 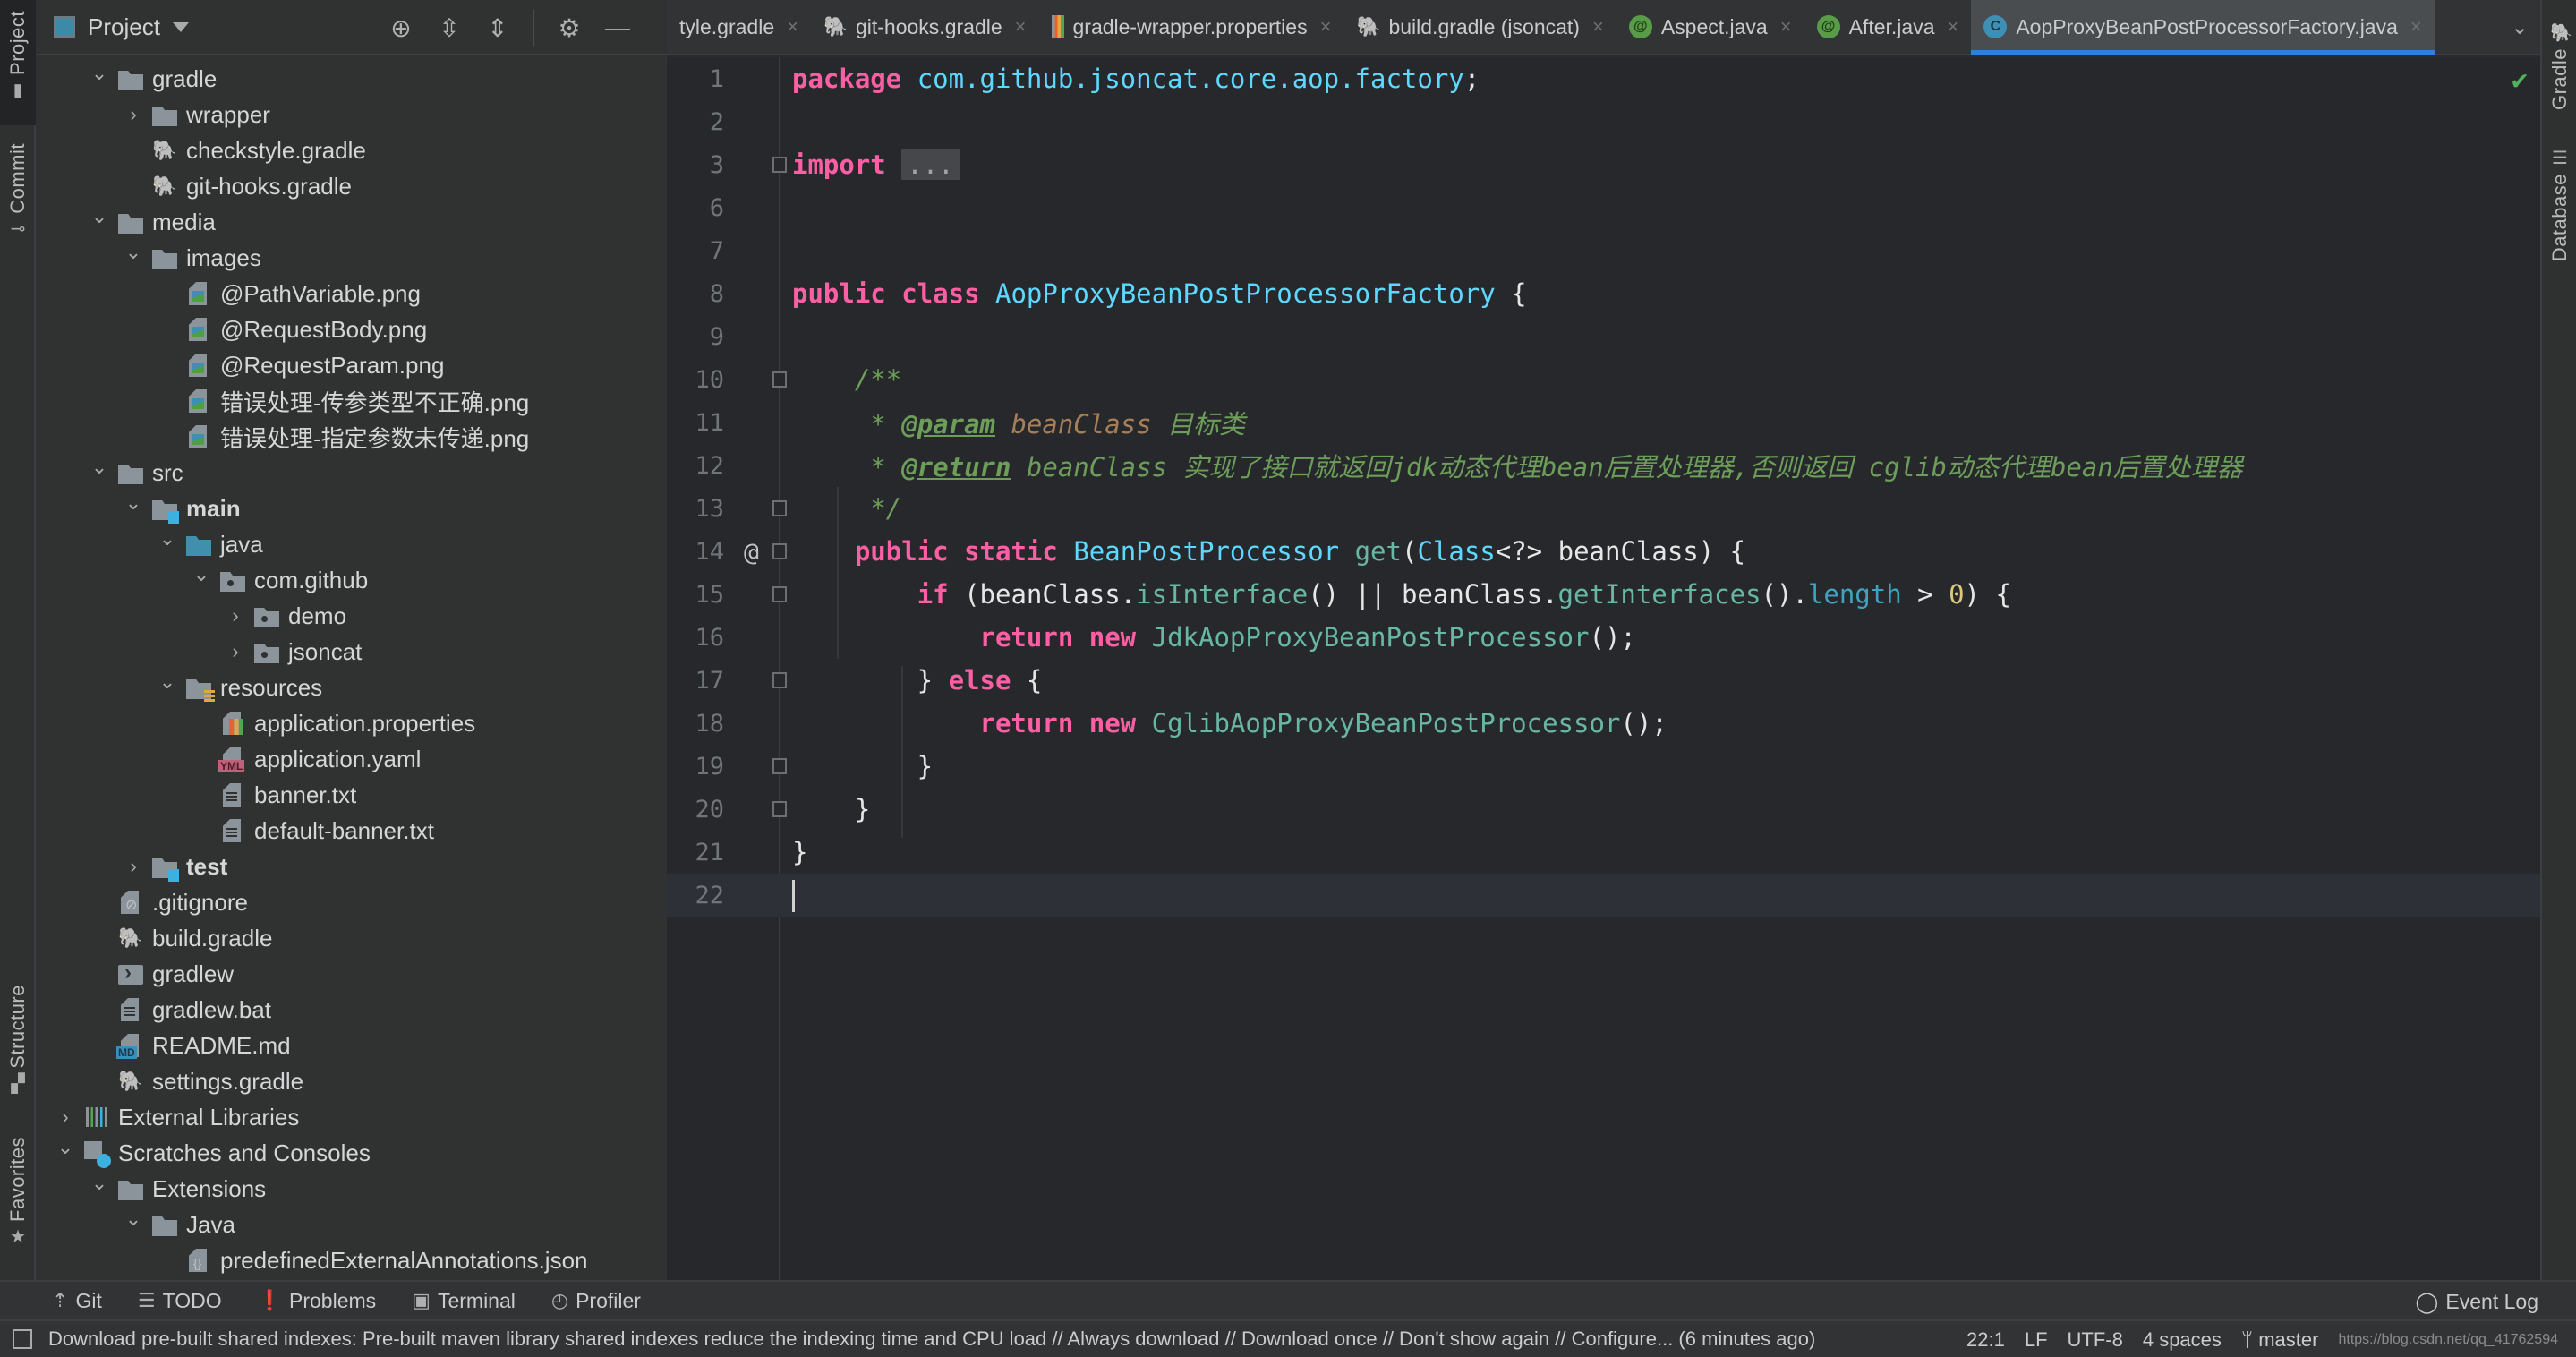 What do you see at coordinates (1603, 680) in the screenshot?
I see `code-line: 17 } else {` at bounding box center [1603, 680].